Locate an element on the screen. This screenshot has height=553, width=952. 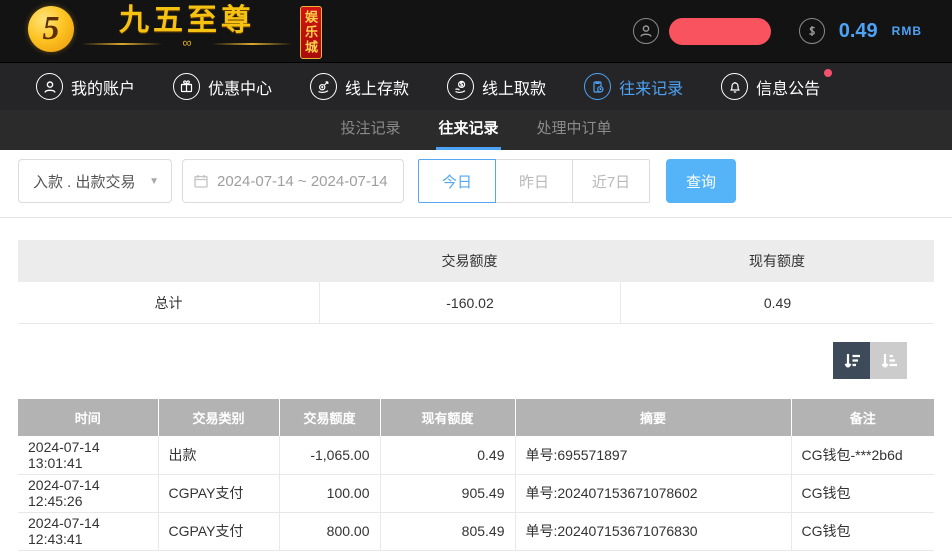
col-header-summary: 摘要 is located at coordinates (652, 417).